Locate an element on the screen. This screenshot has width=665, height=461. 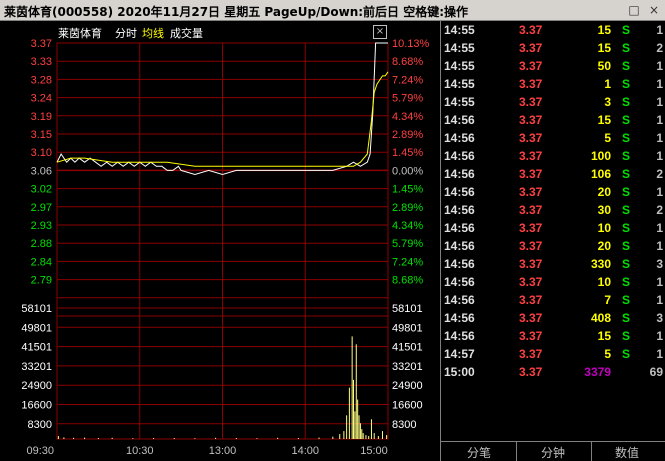
trade-row: 14:56 3.37 100 S 1 is located at coordinates (553, 156).